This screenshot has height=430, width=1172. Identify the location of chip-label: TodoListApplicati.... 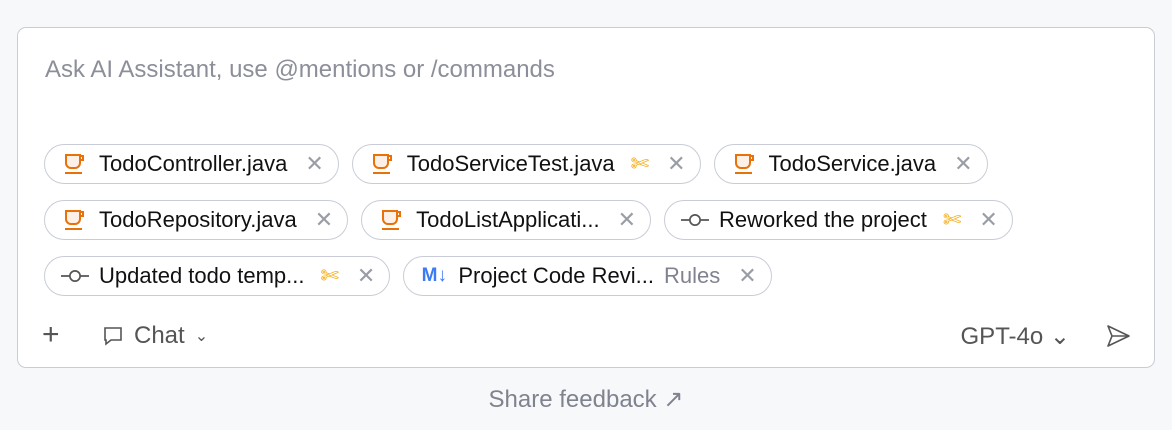
(508, 219).